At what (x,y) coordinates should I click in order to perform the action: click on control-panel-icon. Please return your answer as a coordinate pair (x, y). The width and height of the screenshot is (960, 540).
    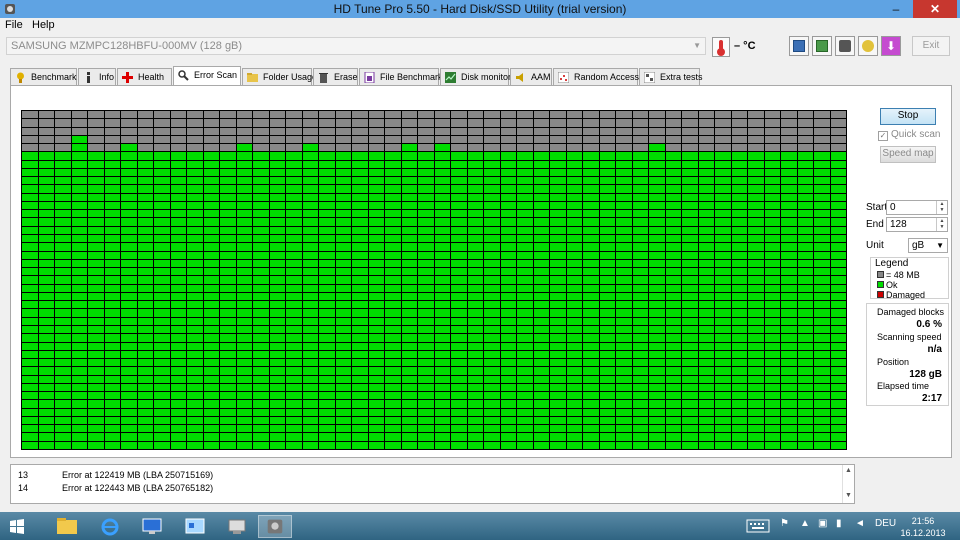
    Looking at the image, I should click on (195, 526).